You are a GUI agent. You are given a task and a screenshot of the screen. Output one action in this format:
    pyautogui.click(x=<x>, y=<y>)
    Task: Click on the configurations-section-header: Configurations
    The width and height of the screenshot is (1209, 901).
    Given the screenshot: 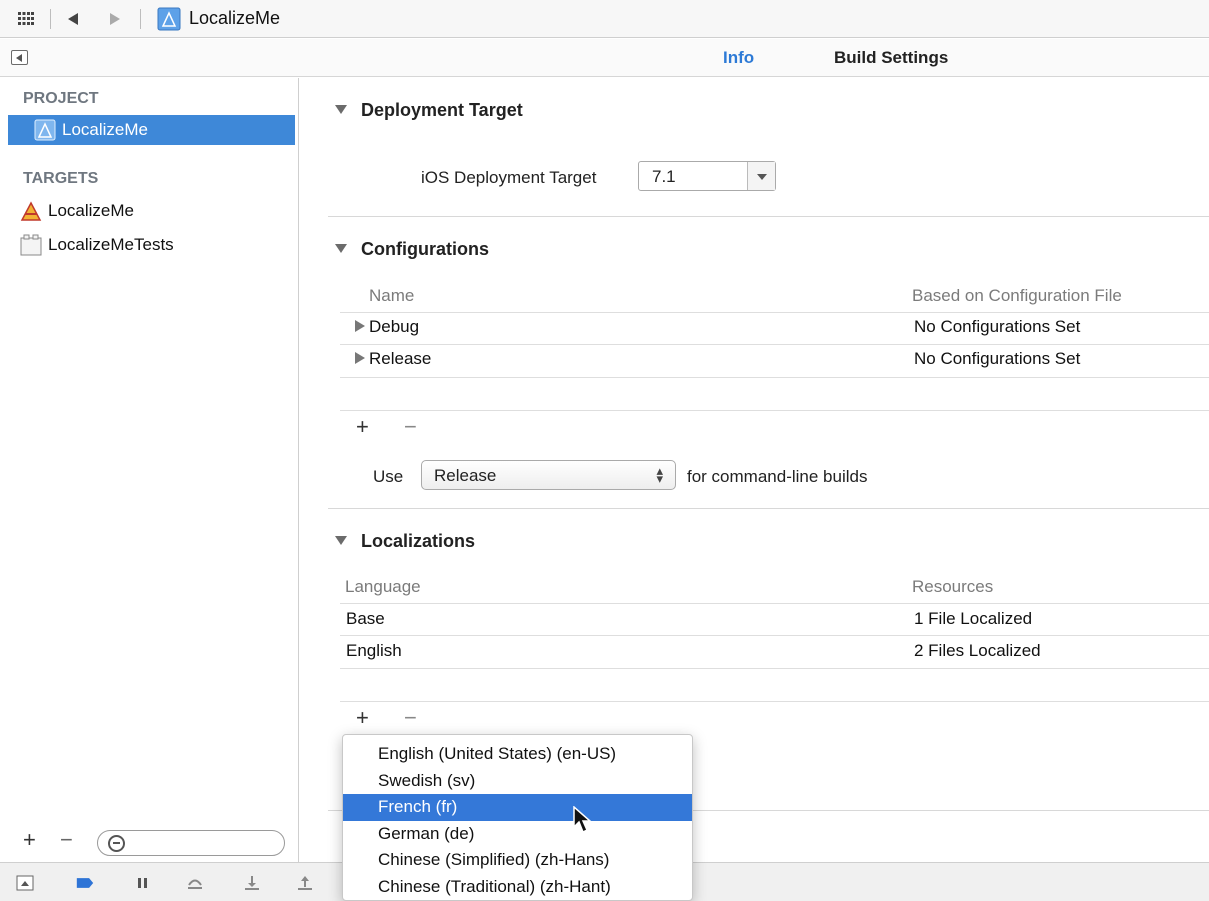 What is the action you would take?
    pyautogui.click(x=412, y=249)
    